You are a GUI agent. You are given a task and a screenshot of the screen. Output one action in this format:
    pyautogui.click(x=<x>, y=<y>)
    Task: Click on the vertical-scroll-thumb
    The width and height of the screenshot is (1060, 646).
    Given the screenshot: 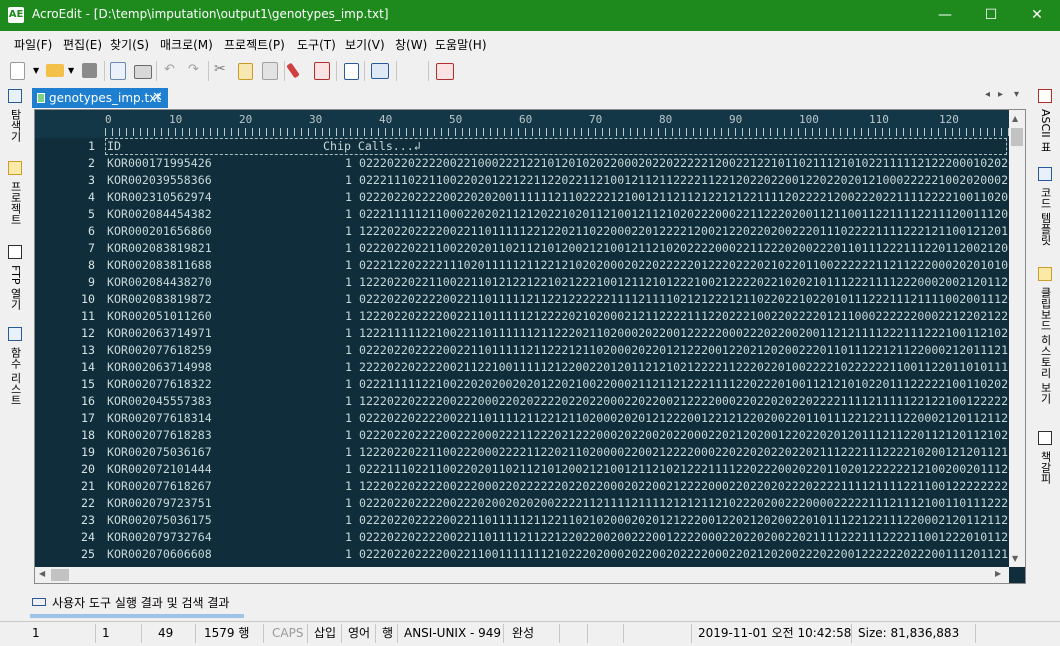 What is the action you would take?
    pyautogui.click(x=1017, y=137)
    